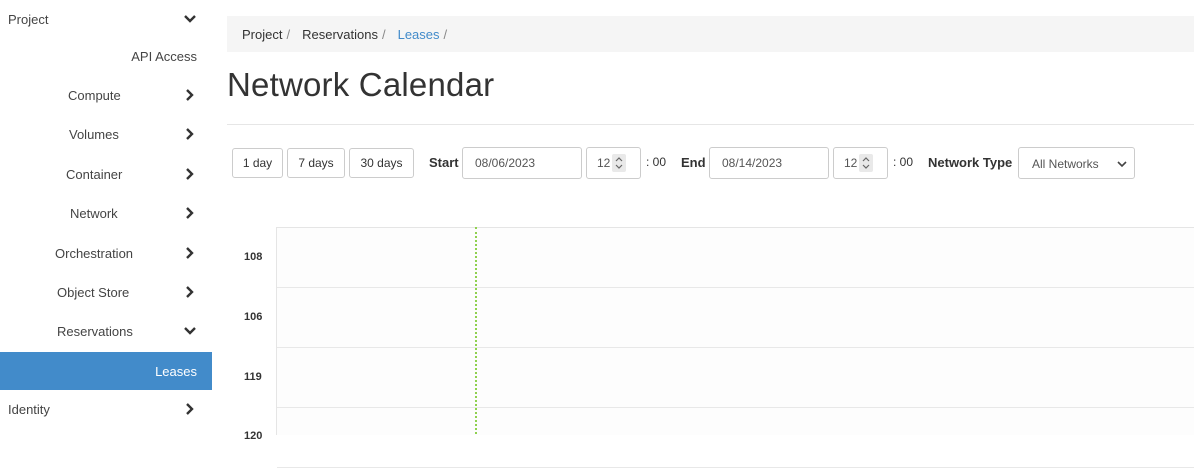 This screenshot has width=1194, height=468. What do you see at coordinates (106, 56) in the screenshot?
I see `sidebar-item-api-access: API Access` at bounding box center [106, 56].